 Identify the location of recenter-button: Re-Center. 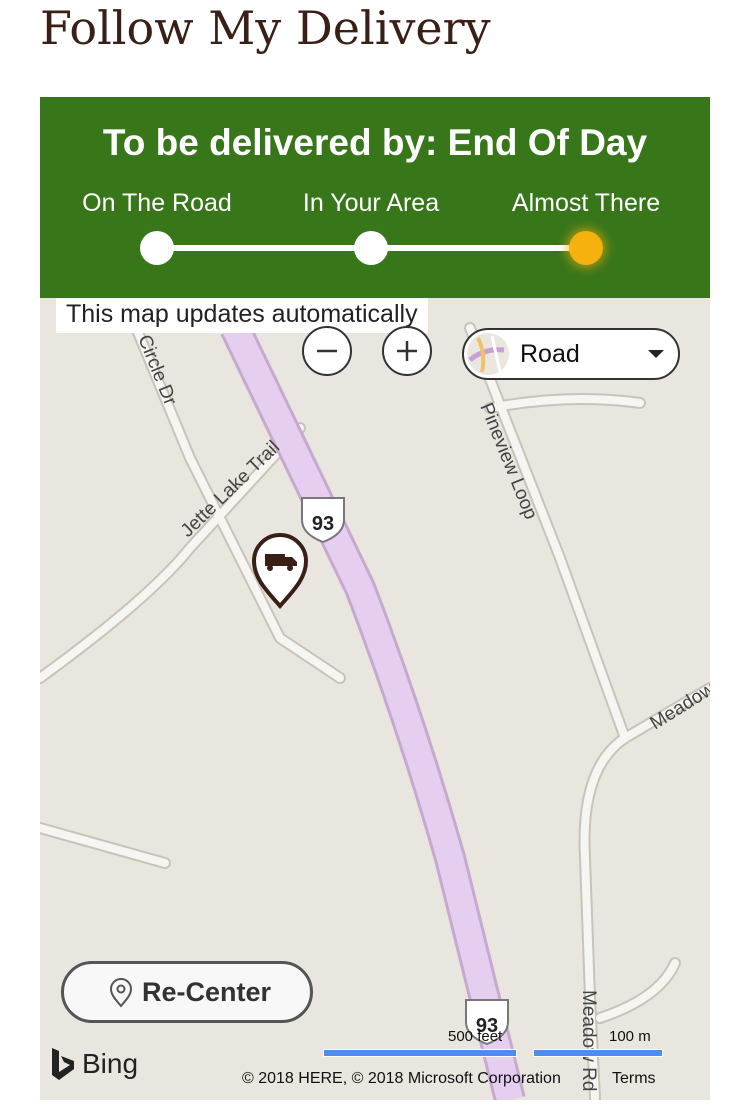
(187, 992).